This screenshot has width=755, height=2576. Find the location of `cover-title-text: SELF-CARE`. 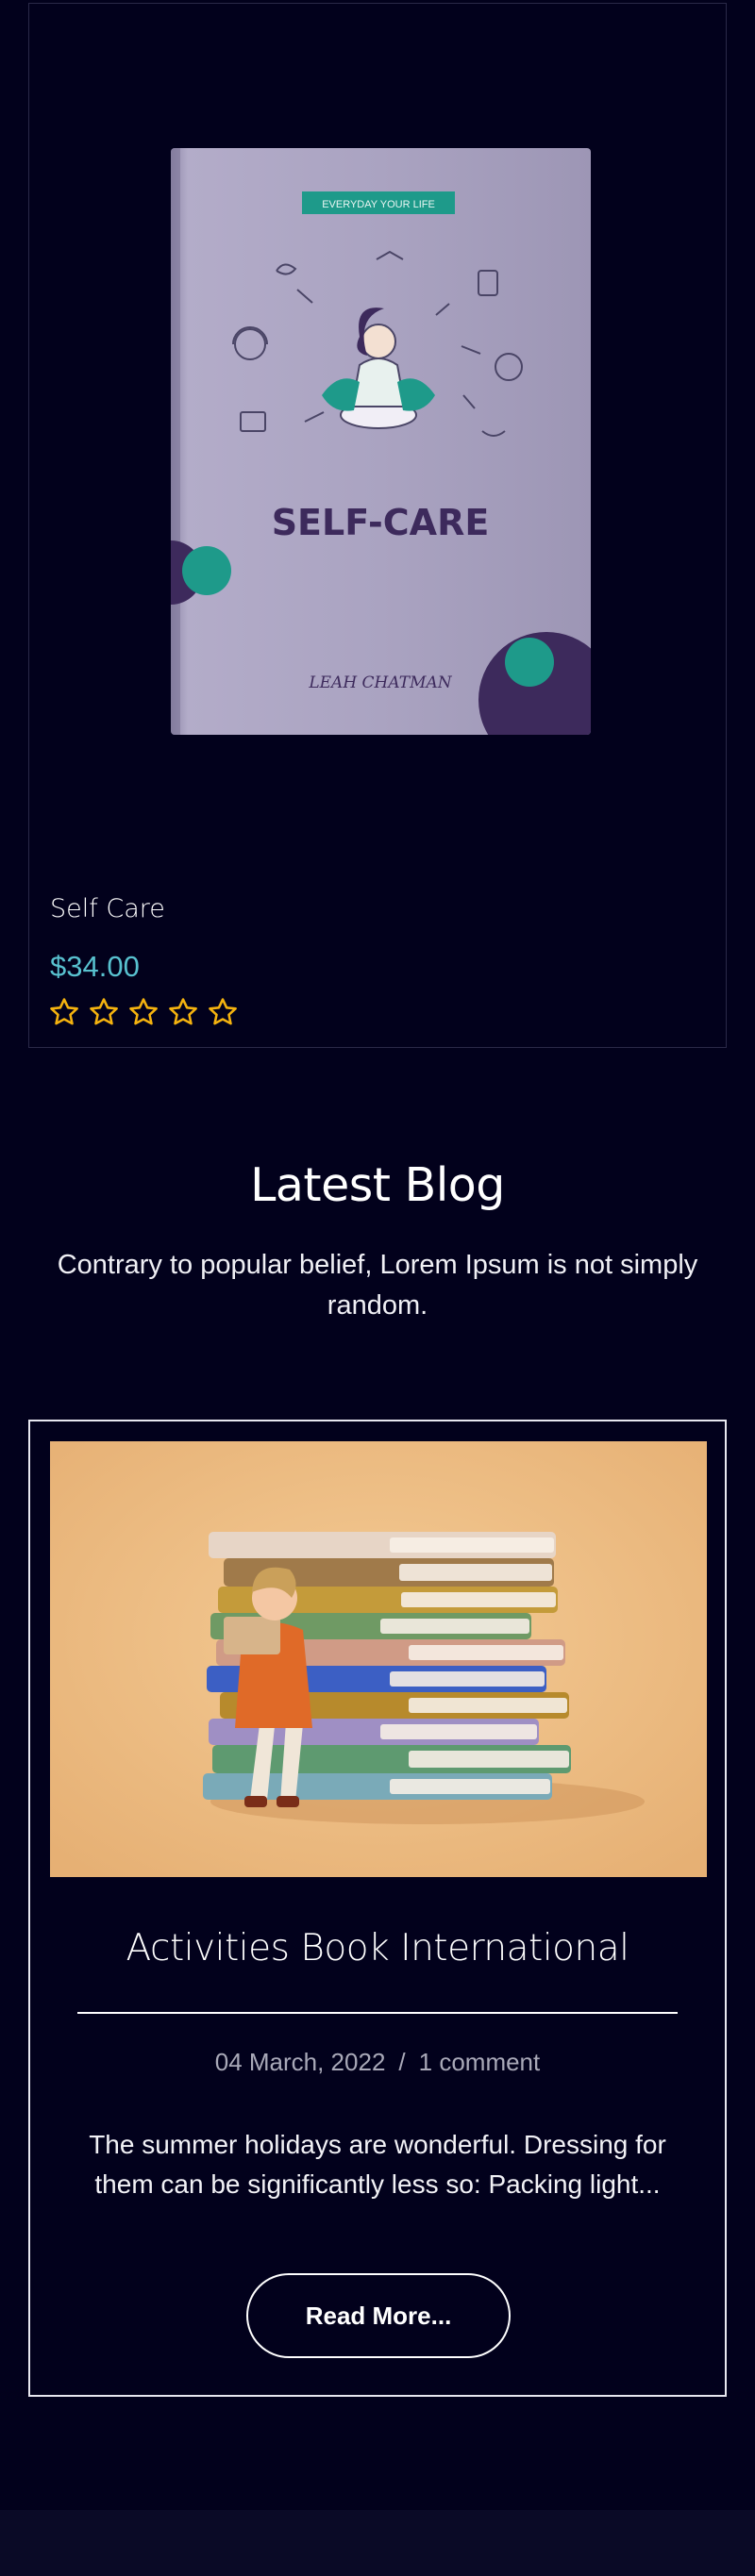

cover-title-text: SELF-CARE is located at coordinates (381, 522).